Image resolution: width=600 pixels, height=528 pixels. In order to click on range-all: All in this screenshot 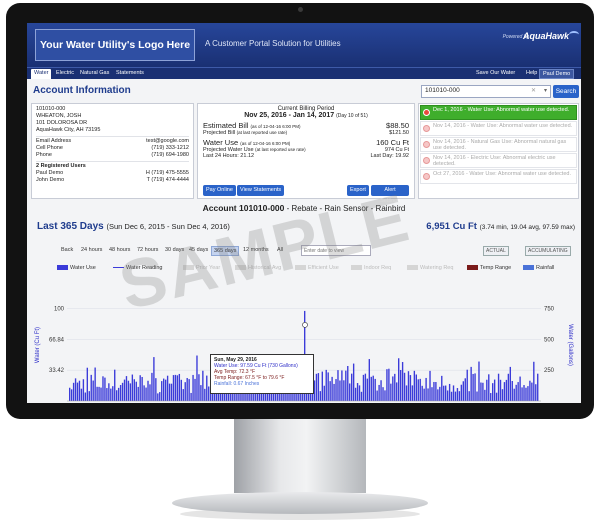, I will do `click(280, 250)`.